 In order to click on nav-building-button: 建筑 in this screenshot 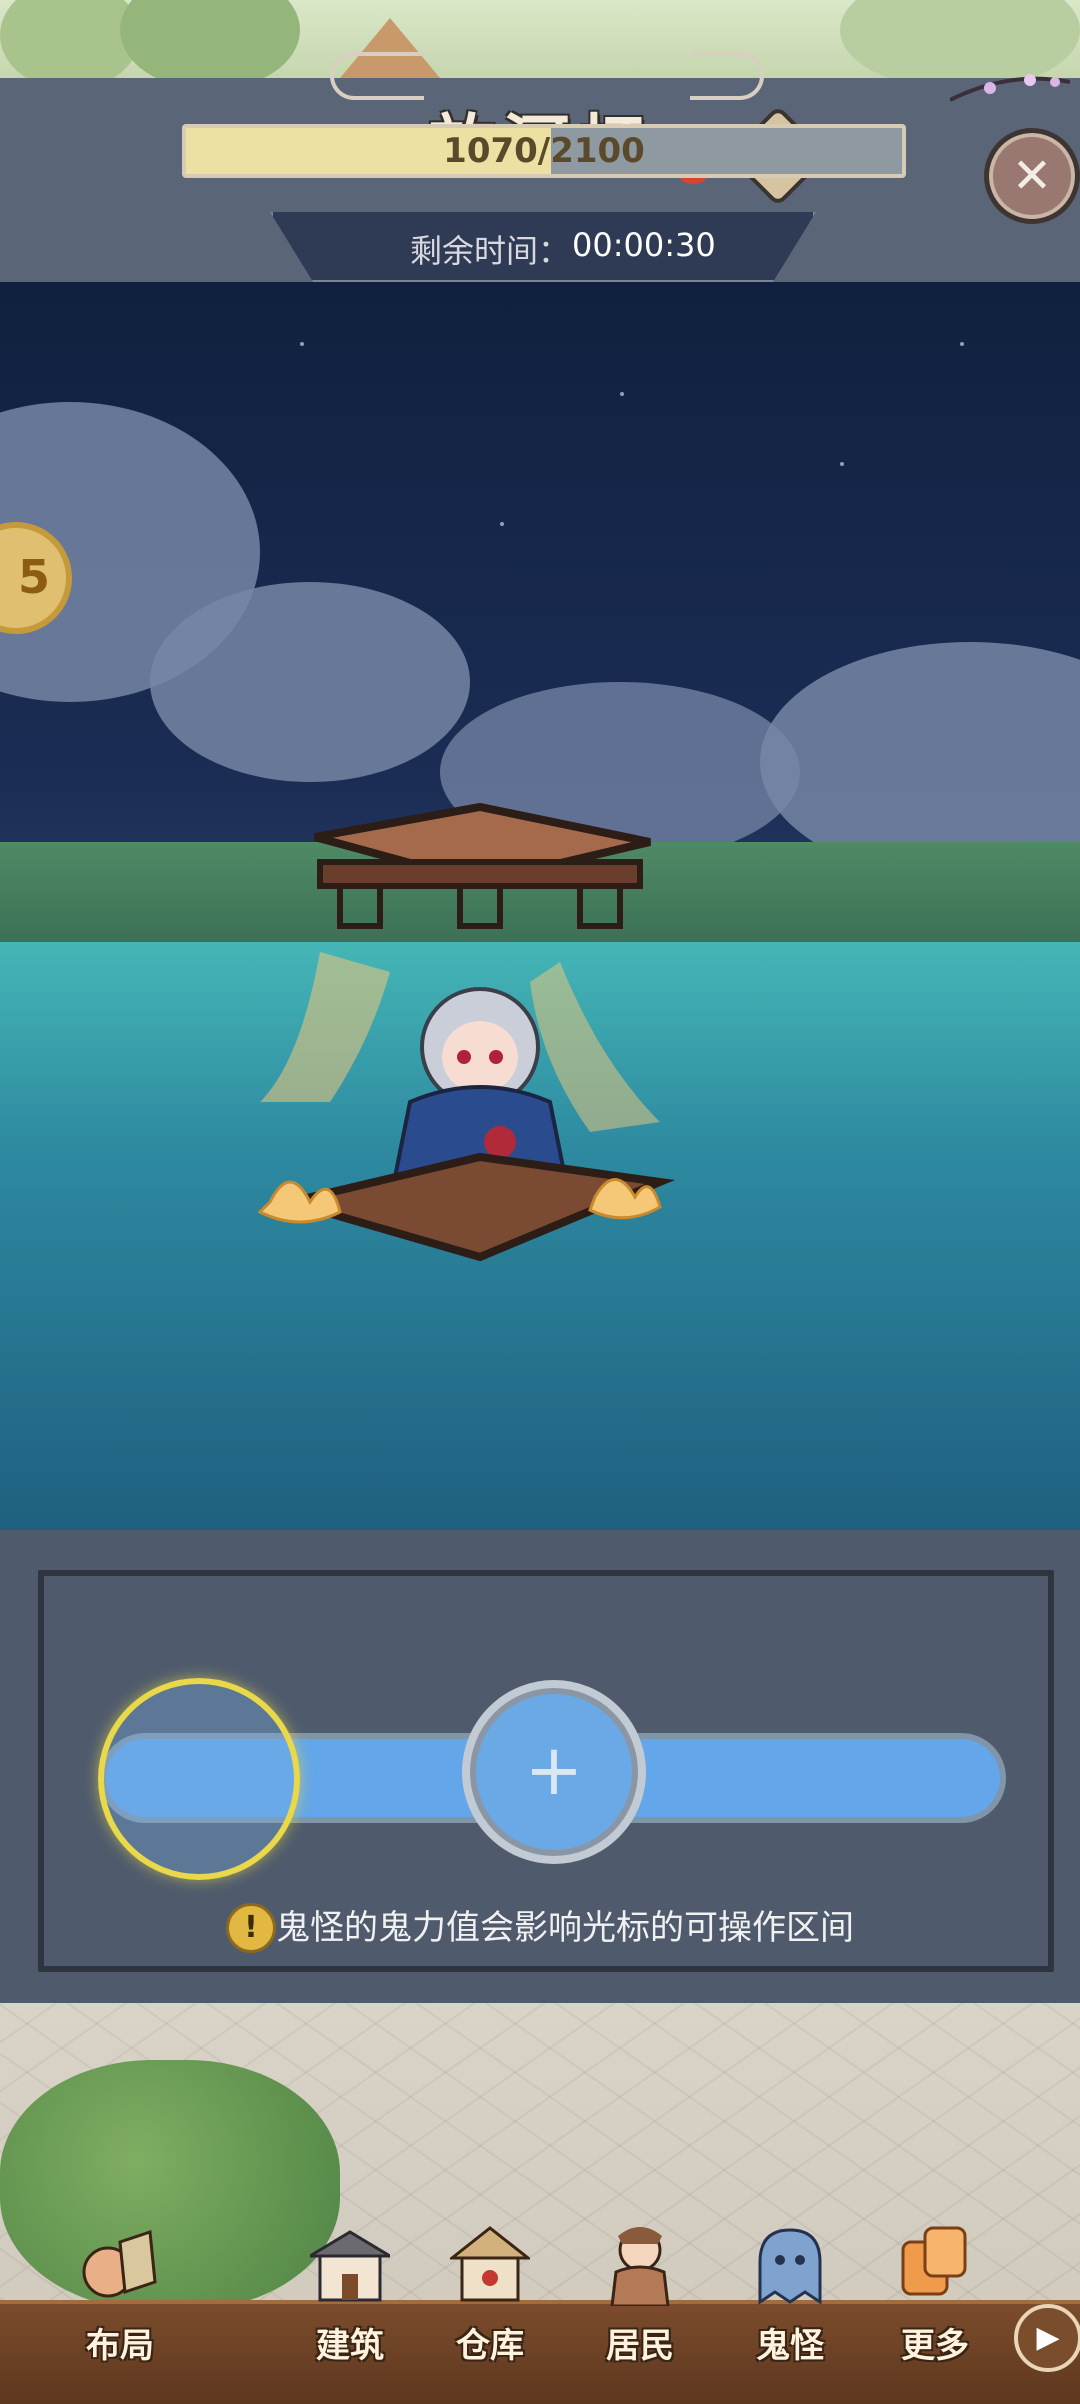, I will do `click(350, 2314)`.